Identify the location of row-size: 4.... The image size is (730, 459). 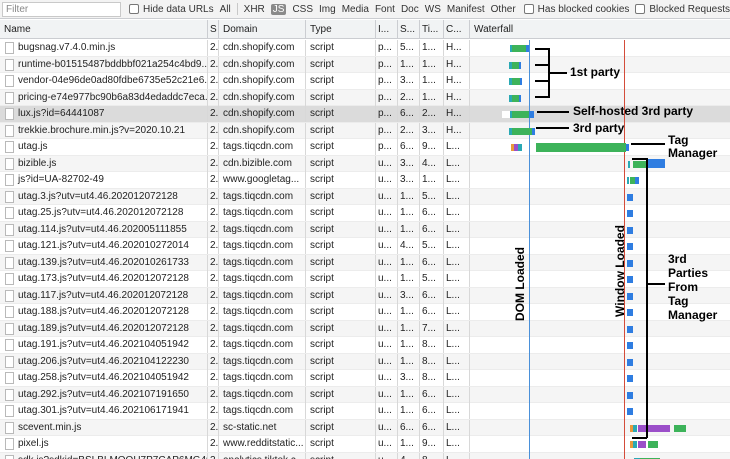
(409, 455).